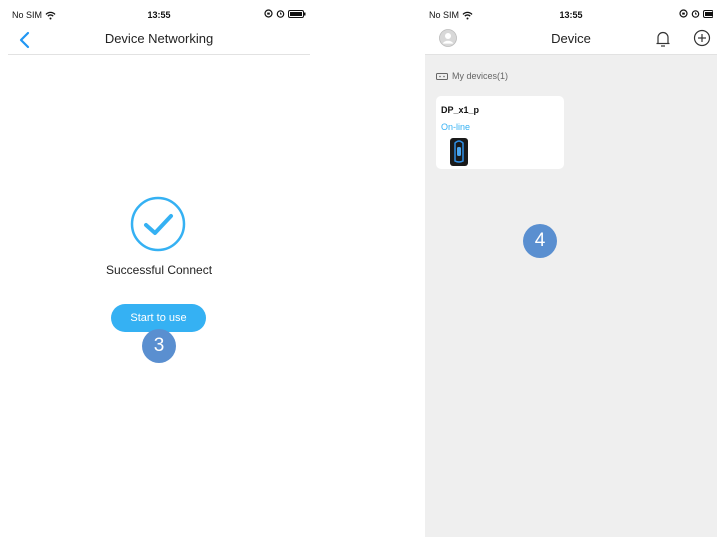 Image resolution: width=717 pixels, height=537 pixels. What do you see at coordinates (663, 39) in the screenshot?
I see `bell-icon` at bounding box center [663, 39].